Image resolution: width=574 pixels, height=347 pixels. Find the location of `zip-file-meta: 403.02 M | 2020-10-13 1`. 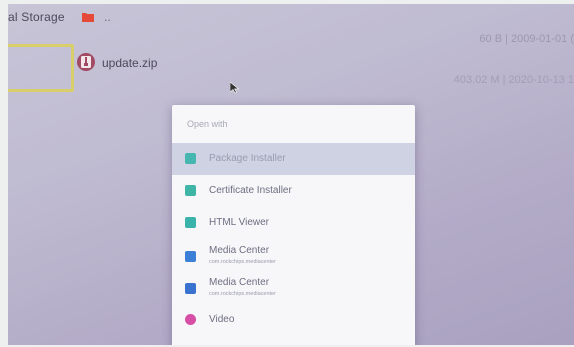

zip-file-meta: 403.02 M | 2020-10-13 1 is located at coordinates (513, 80).